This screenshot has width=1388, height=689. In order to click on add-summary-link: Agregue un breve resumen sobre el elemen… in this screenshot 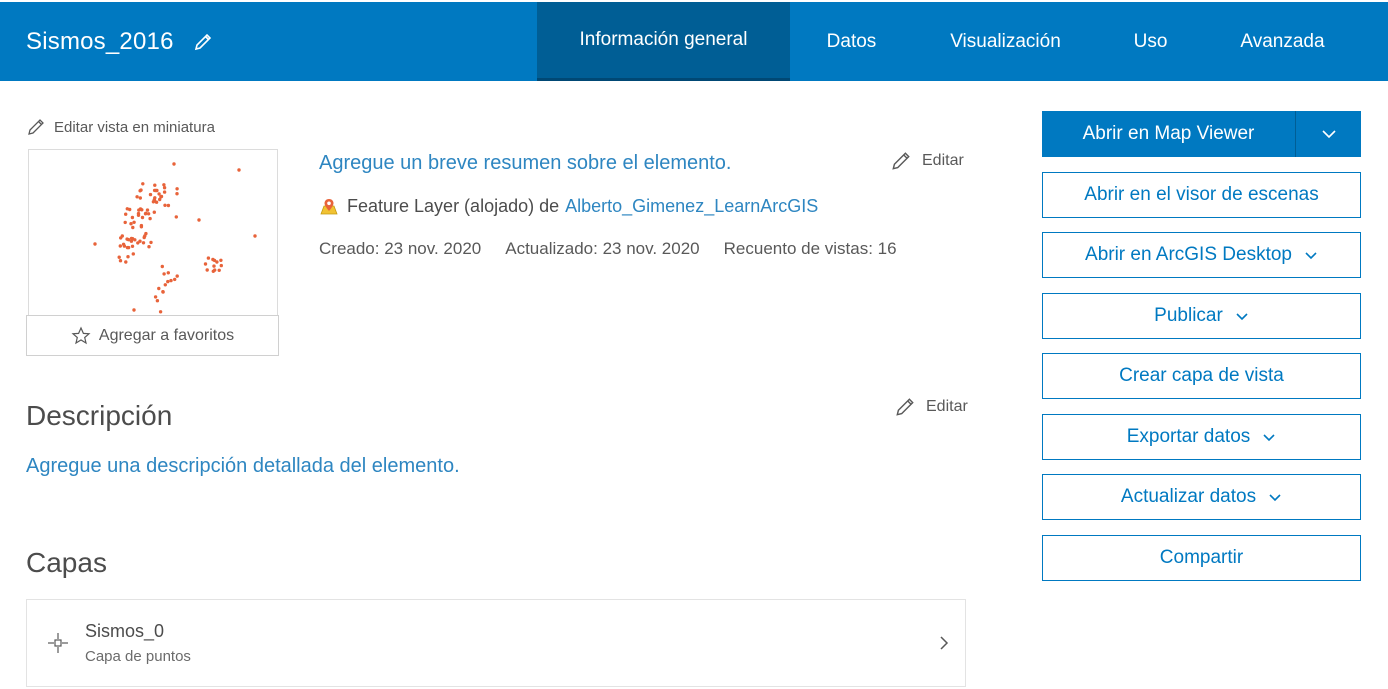, I will do `click(525, 163)`.